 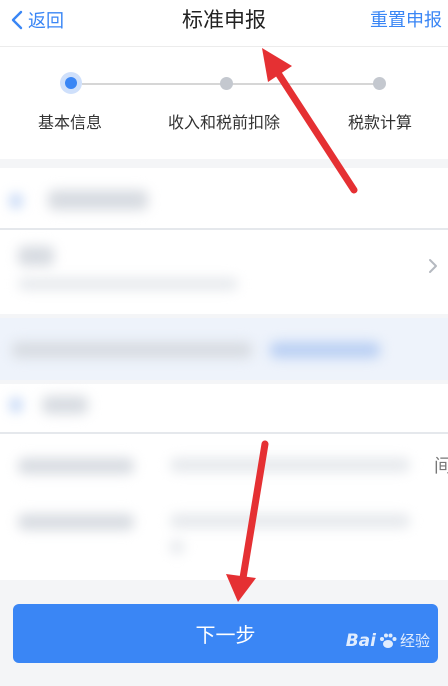 I want to click on step-label-basic-info: 基本信息, so click(x=70, y=122).